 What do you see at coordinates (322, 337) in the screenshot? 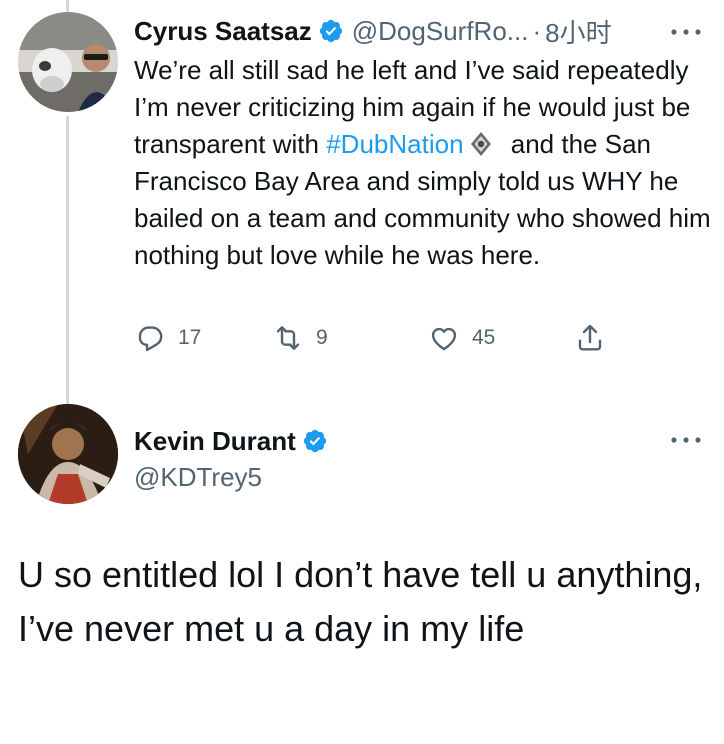
I see `retweet-count: 9` at bounding box center [322, 337].